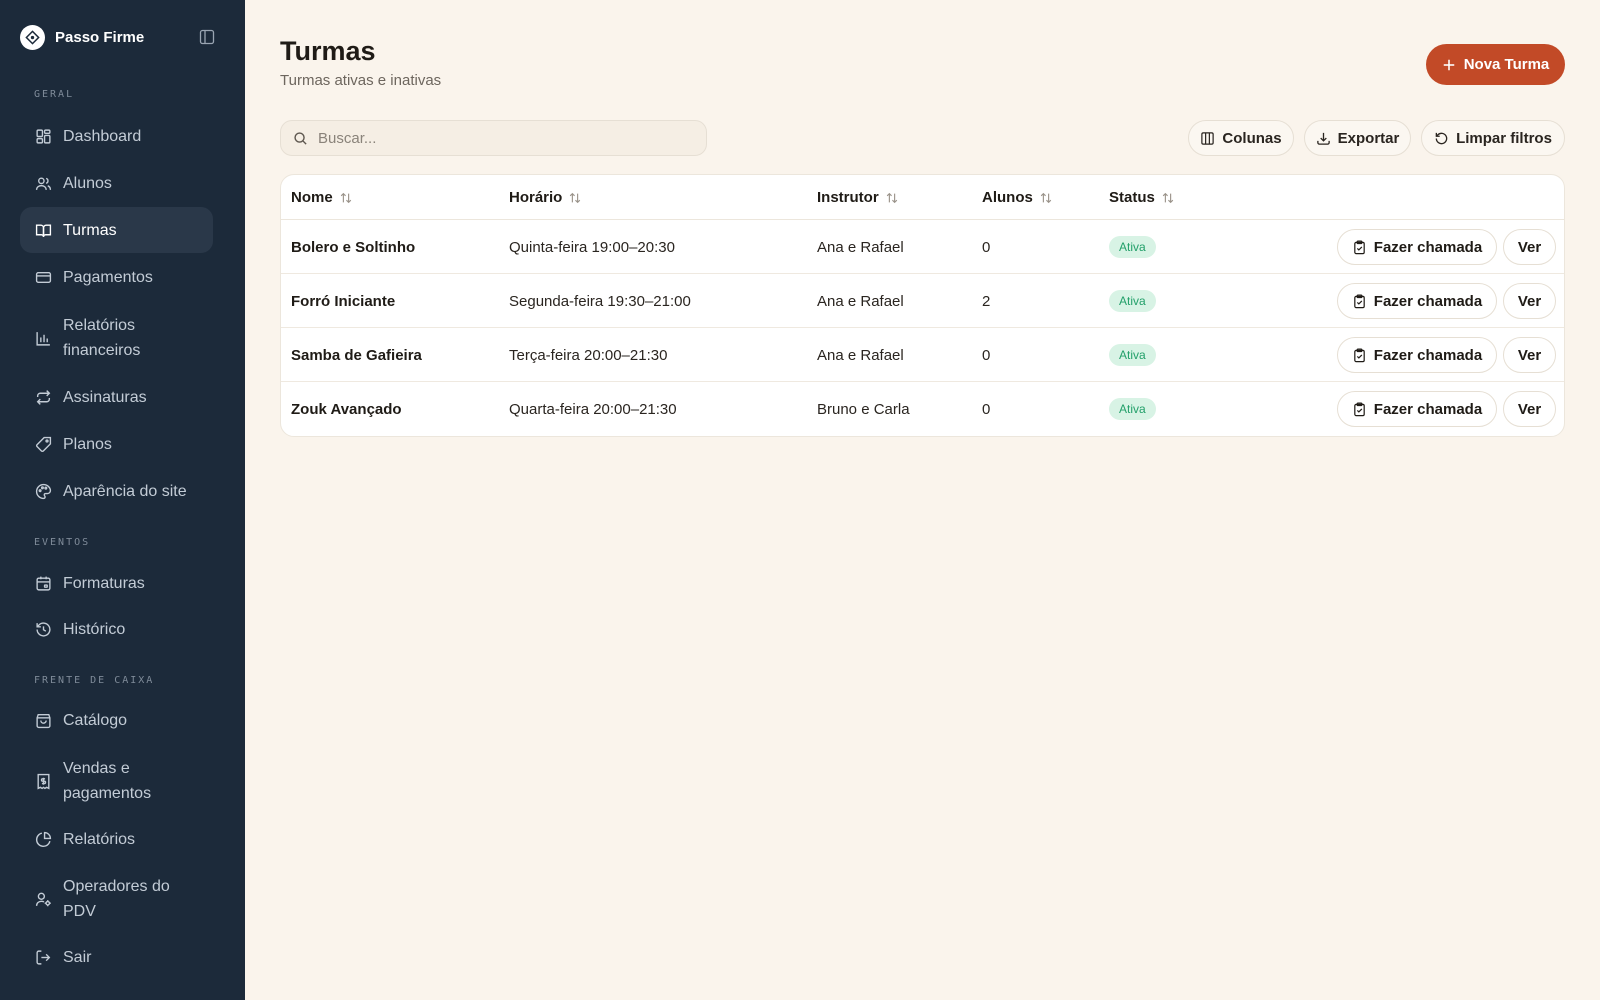  Describe the element at coordinates (94, 629) in the screenshot. I see `sidebar-item-label: Histórico` at that location.